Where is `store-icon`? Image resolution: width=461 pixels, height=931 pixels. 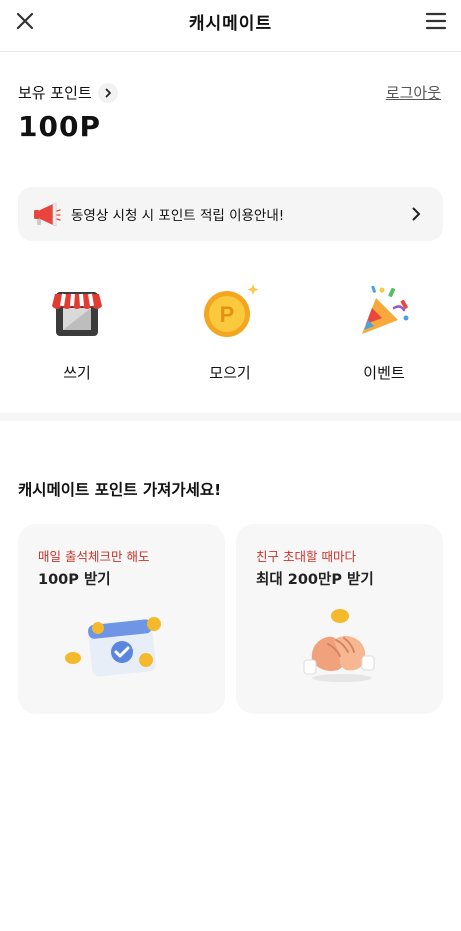
store-icon is located at coordinates (77, 314).